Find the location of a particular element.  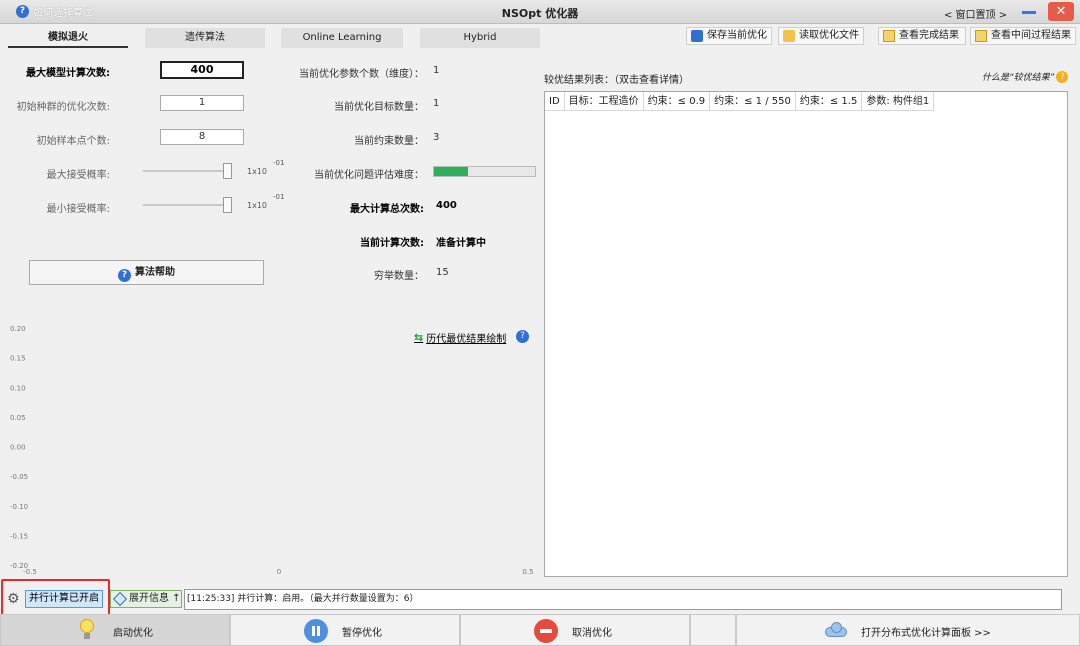

max-model-calc-input: 400 is located at coordinates (202, 70).